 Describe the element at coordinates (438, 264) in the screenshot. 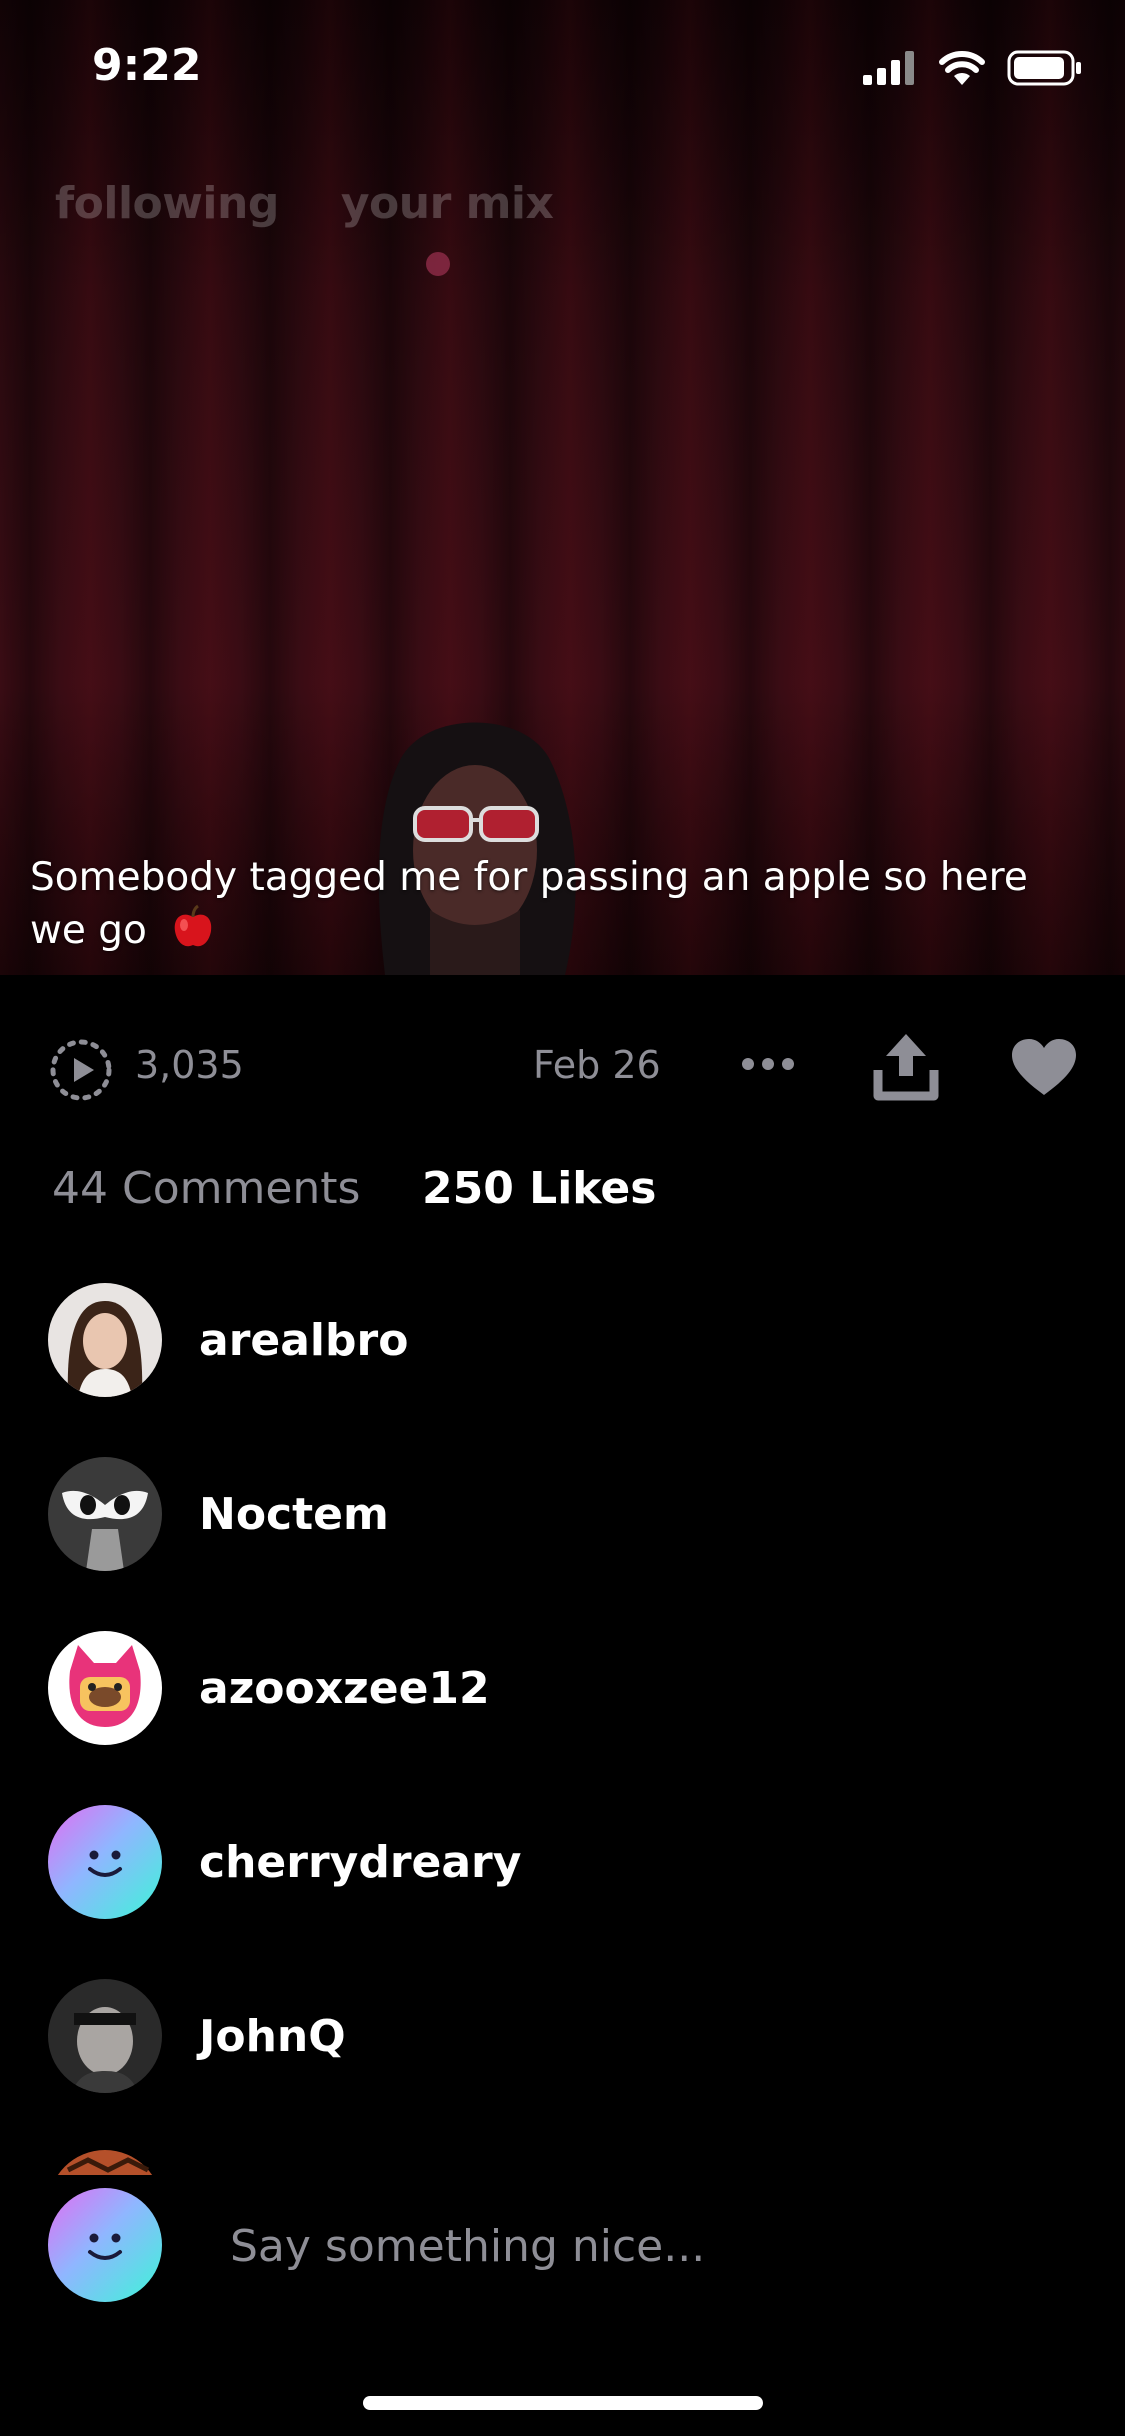

I see `active-tab-indicator` at that location.